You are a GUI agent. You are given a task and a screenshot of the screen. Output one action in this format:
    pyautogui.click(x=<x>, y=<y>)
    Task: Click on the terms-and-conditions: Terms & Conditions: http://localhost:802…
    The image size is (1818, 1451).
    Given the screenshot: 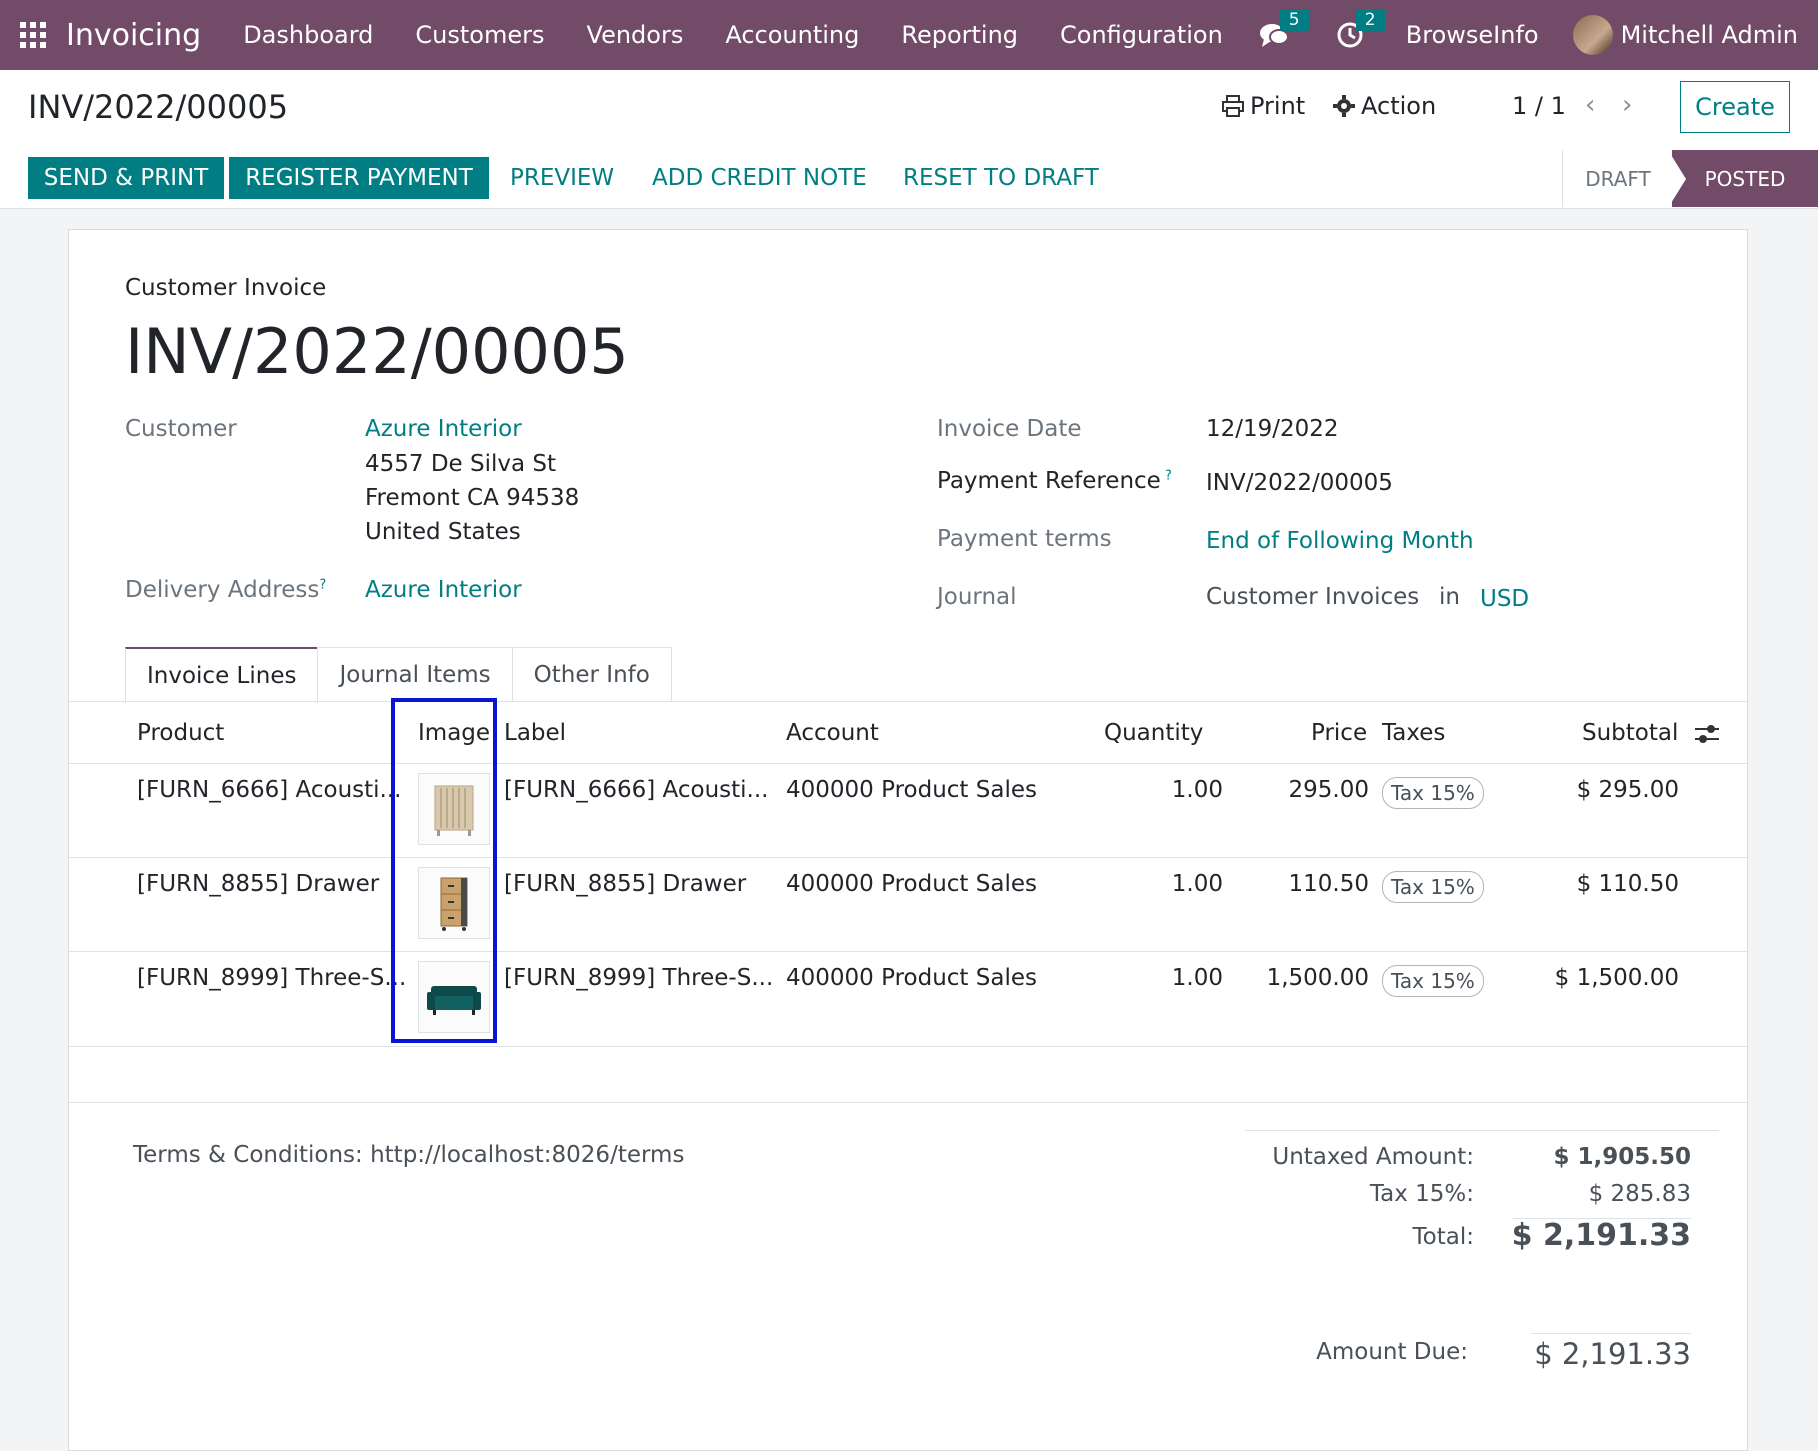 What is the action you would take?
    pyautogui.click(x=408, y=1155)
    